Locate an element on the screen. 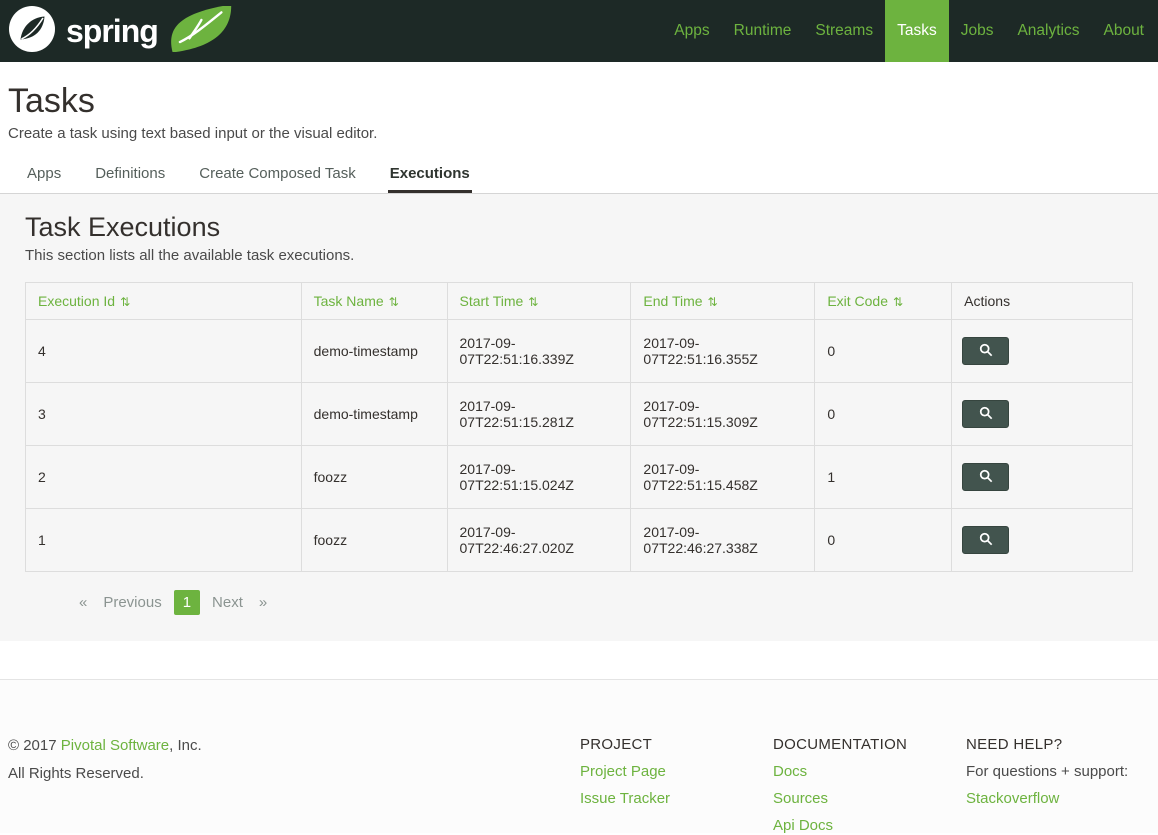  cell-execution-id: 4 is located at coordinates (163, 351).